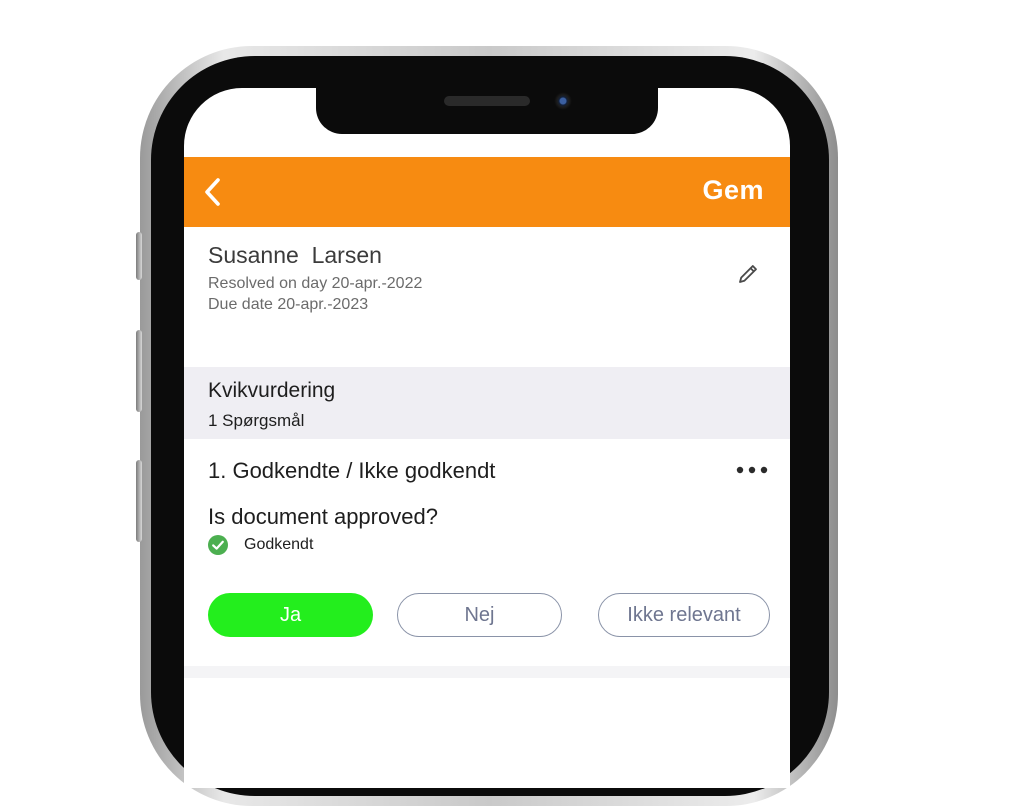 Image resolution: width=1024 pixels, height=806 pixels. Describe the element at coordinates (487, 192) in the screenshot. I see `nav-bar: Gem` at that location.